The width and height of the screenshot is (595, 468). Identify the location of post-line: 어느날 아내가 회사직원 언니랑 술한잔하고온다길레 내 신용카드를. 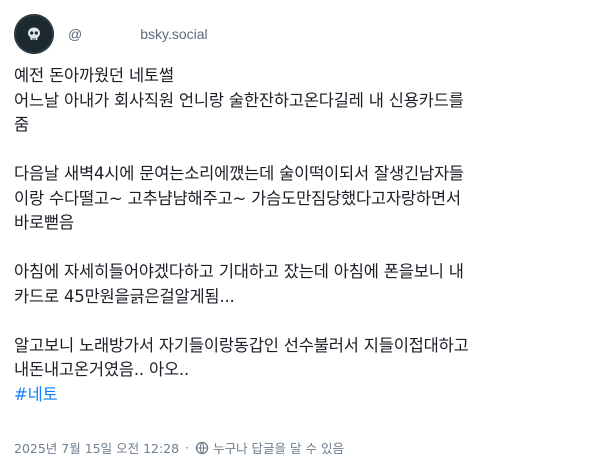
(239, 100).